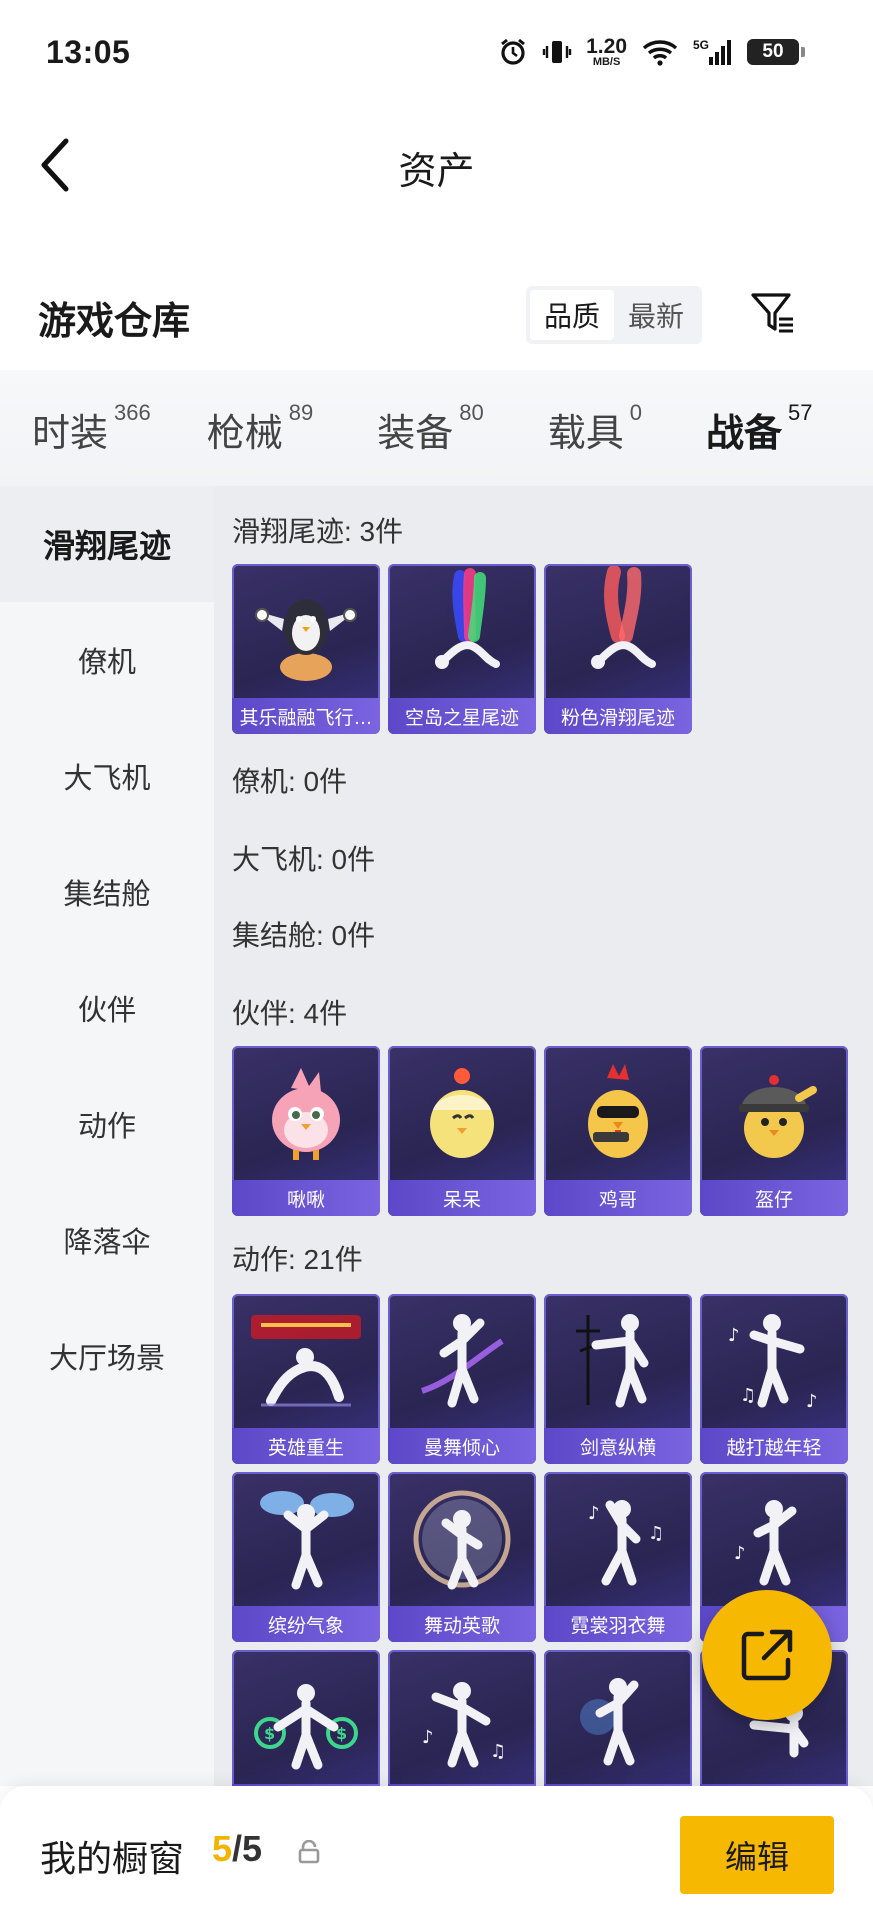 The width and height of the screenshot is (873, 1920). I want to click on partner-card: 啾啾, so click(306, 1131).